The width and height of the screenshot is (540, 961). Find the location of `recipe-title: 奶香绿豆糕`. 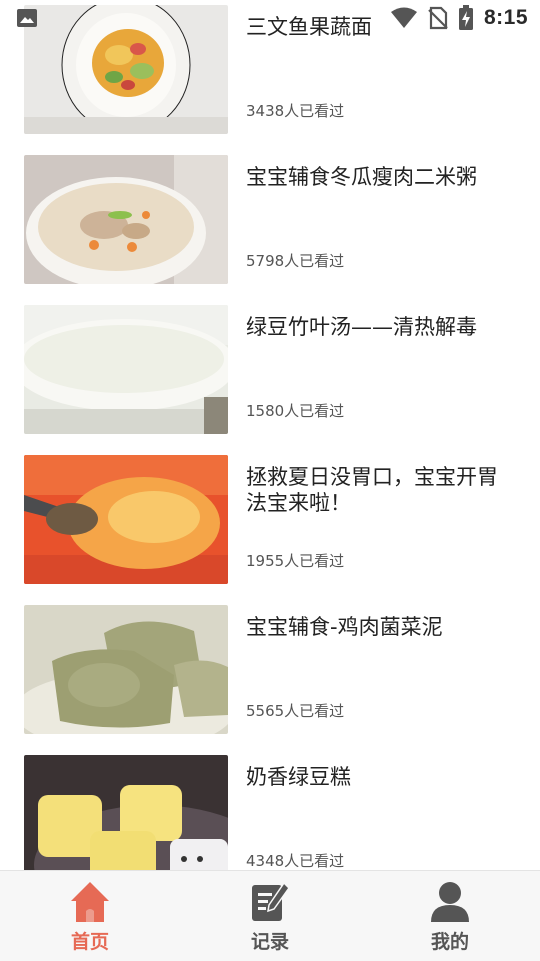

recipe-title: 奶香绿豆糕 is located at coordinates (381, 777).